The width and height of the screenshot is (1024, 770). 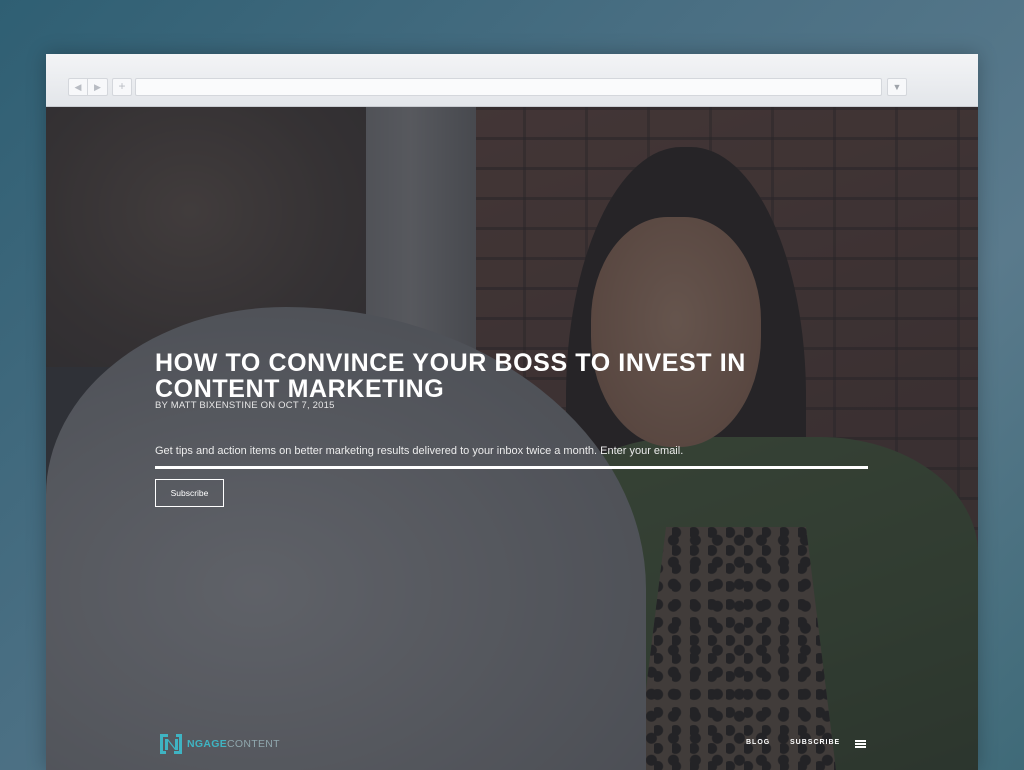 I want to click on chevron-down-icon: ▼, so click(x=897, y=87).